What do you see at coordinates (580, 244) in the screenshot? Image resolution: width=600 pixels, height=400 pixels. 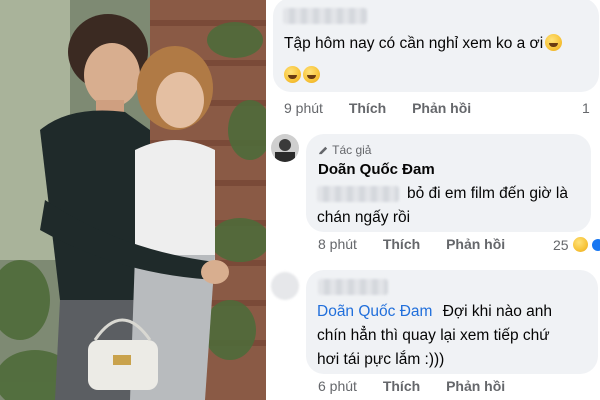 I see `haha-reaction-icon` at bounding box center [580, 244].